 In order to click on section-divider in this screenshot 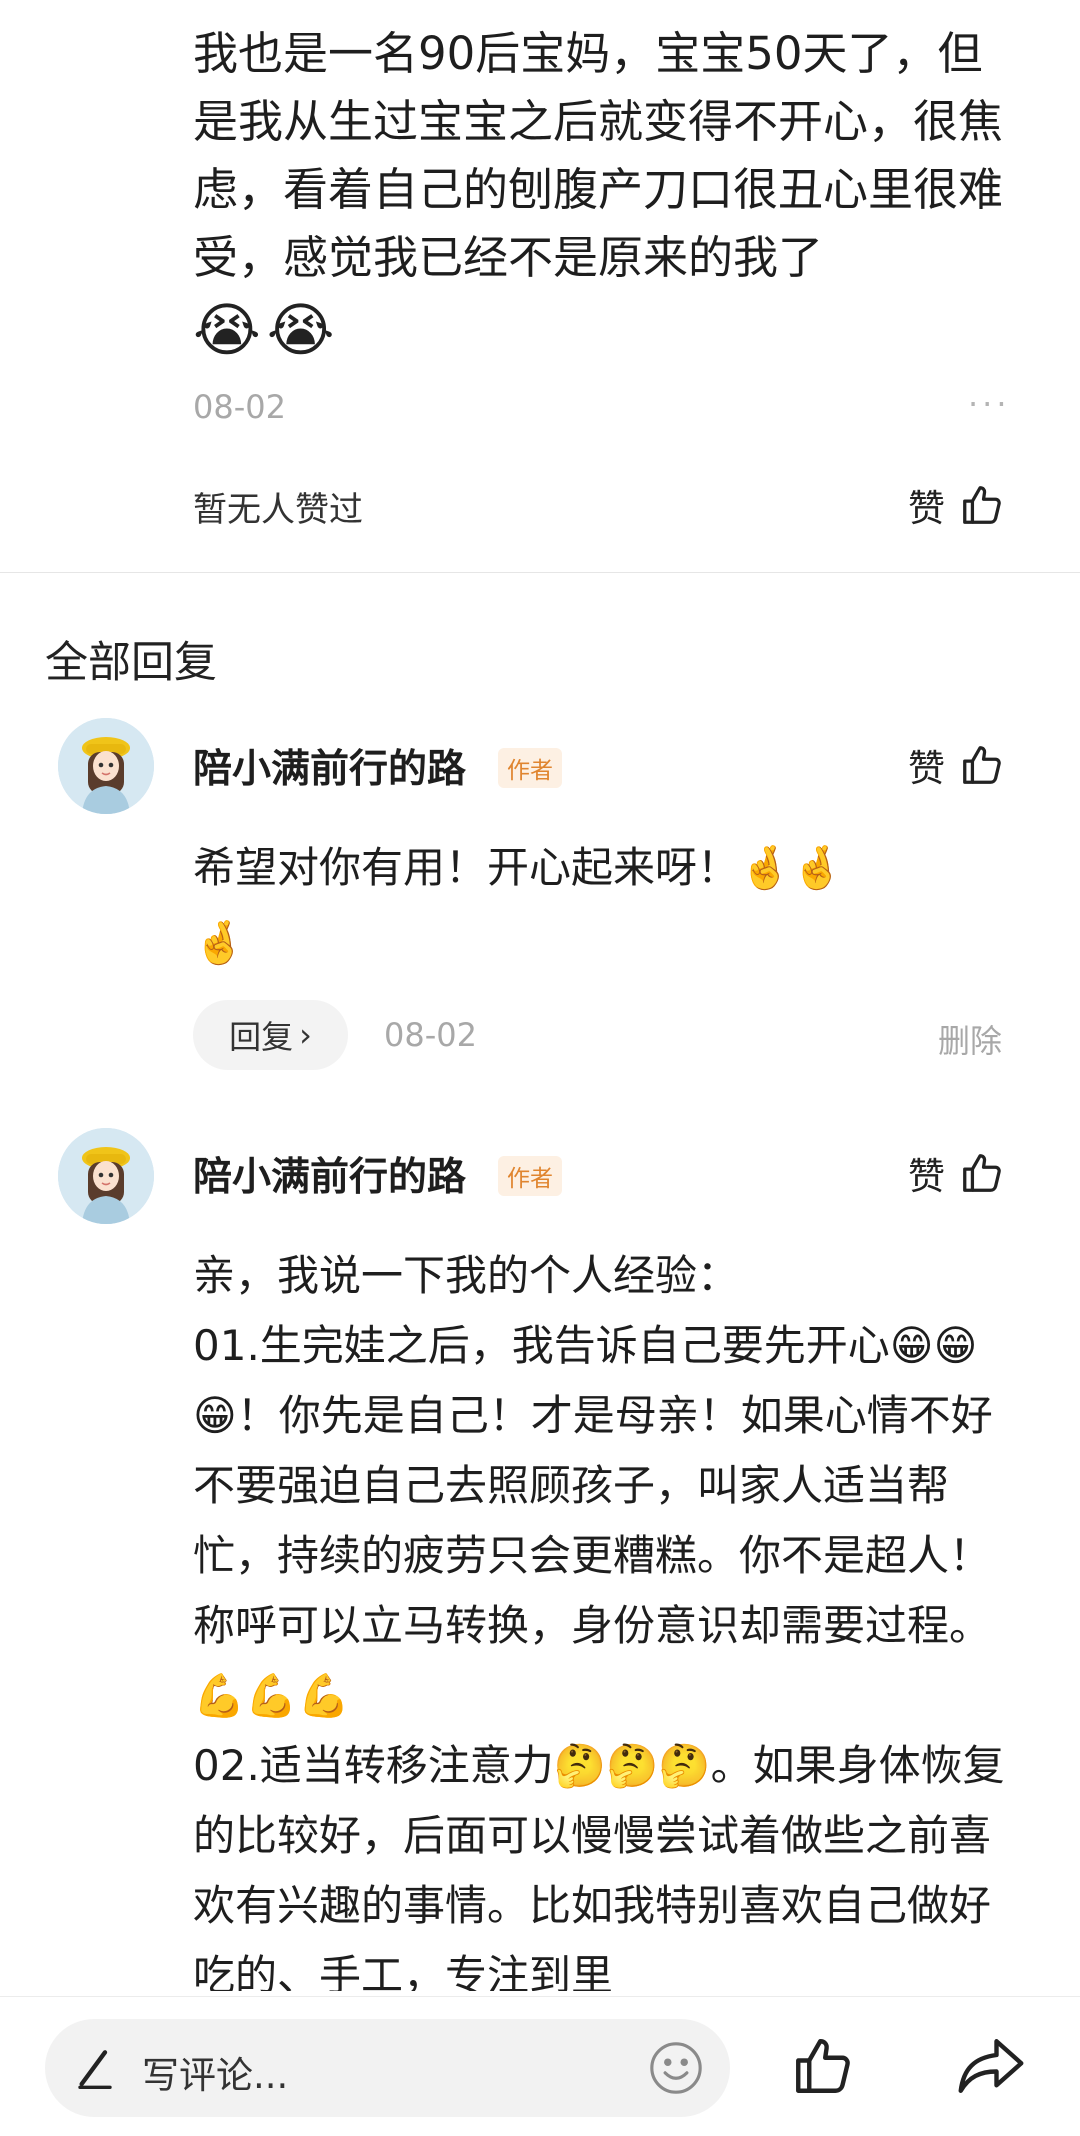, I will do `click(540, 572)`.